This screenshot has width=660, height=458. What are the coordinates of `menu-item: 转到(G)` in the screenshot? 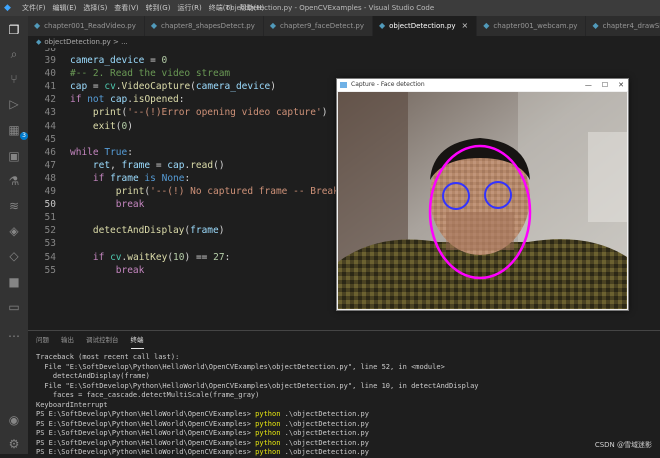 It's located at (158, 8).